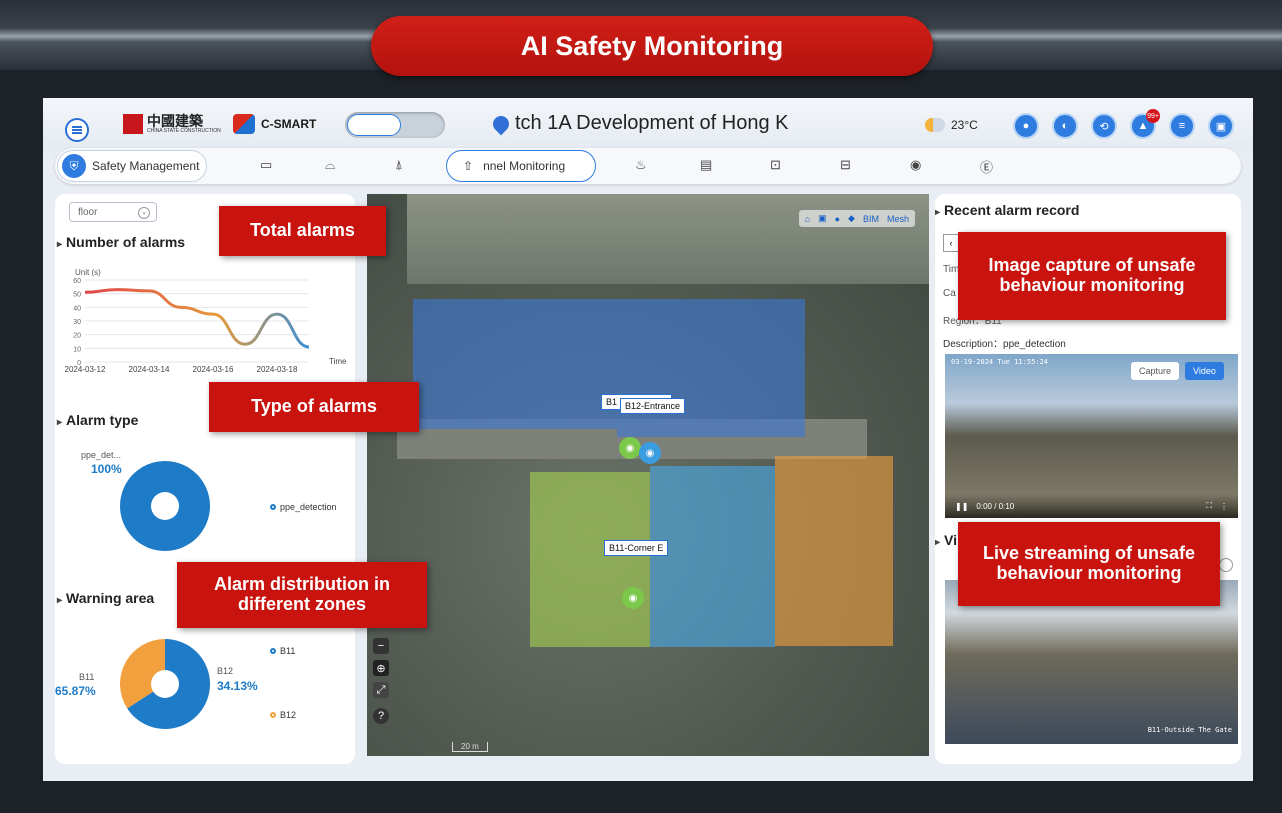  Describe the element at coordinates (856, 218) in the screenshot. I see `map-toolbar: ⌂ ▣ ● ◆ BIM Mesh` at that location.